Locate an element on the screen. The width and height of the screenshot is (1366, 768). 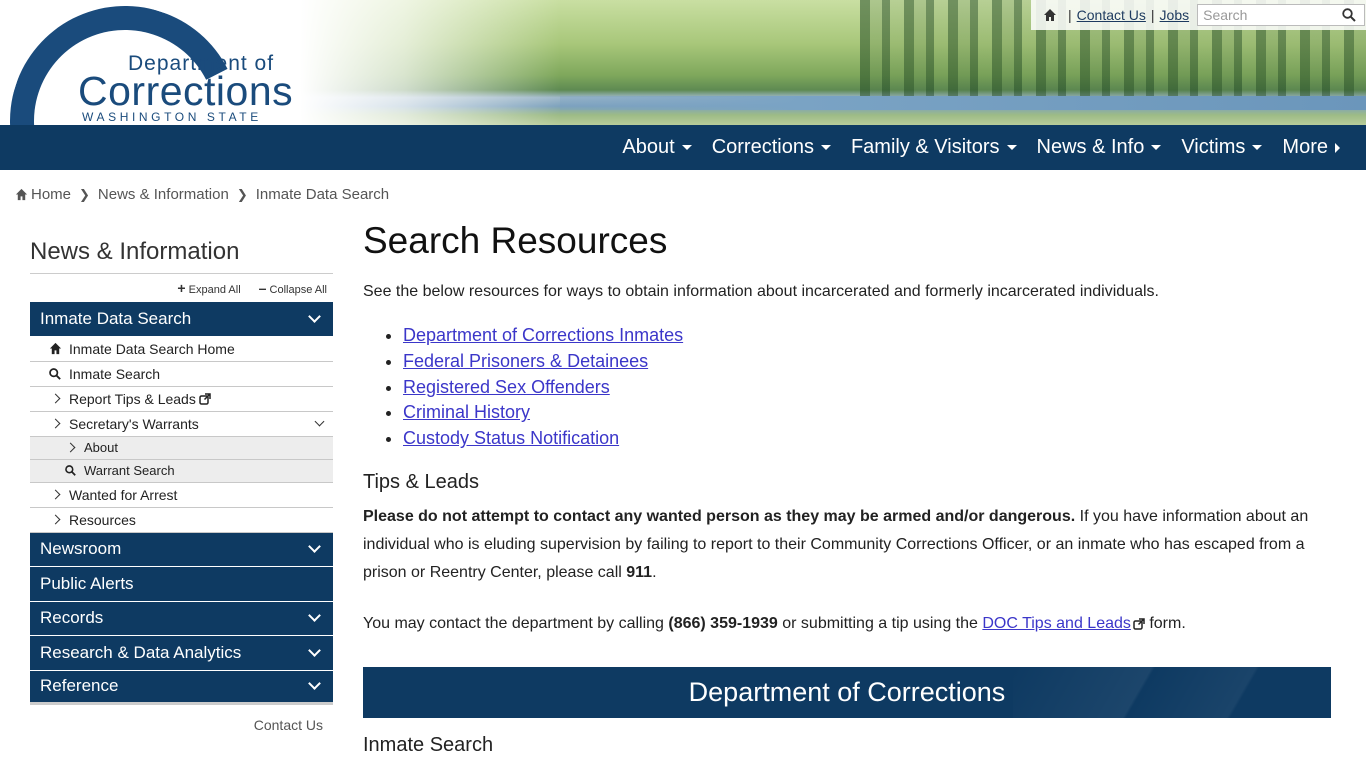
list-item: Criminal History is located at coordinates (867, 415).